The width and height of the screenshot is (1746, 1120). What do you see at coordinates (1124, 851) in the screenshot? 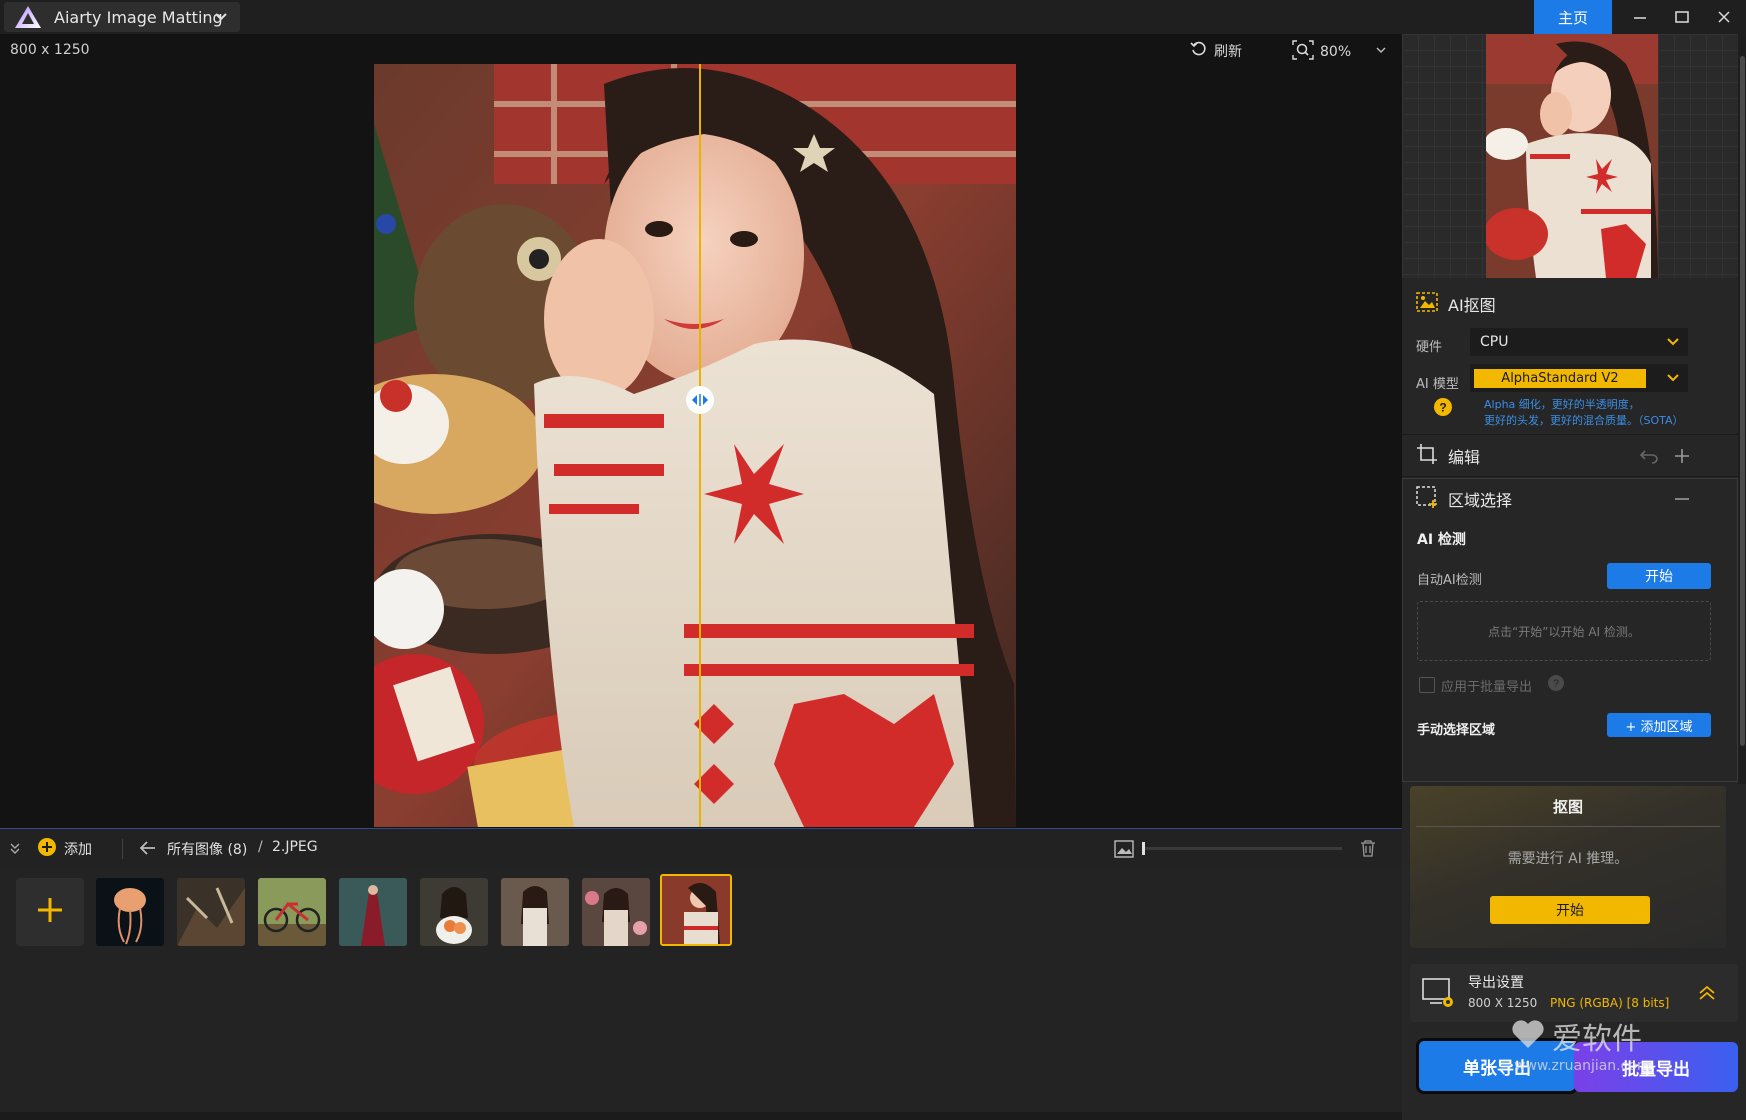
I see `thumbnail-size-icon` at bounding box center [1124, 851].